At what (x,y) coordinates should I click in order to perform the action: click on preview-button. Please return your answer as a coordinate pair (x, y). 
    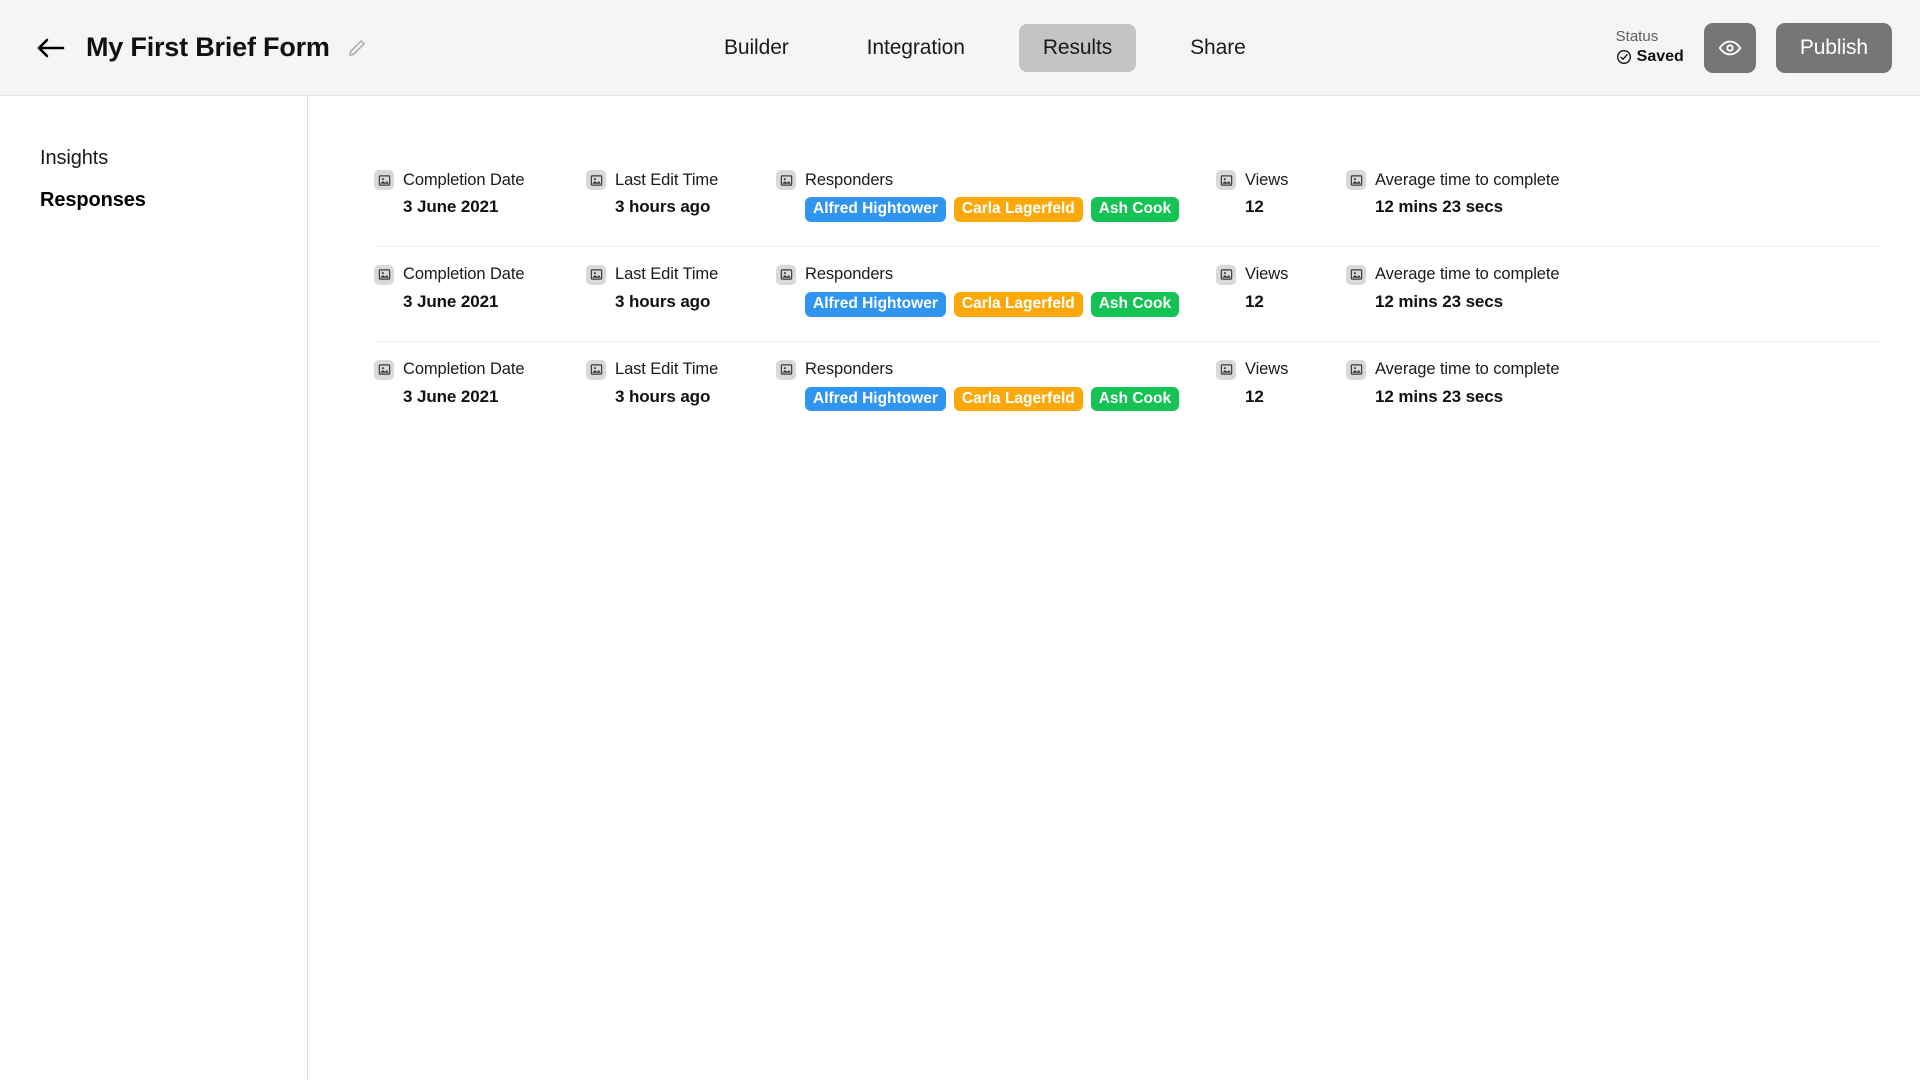
    Looking at the image, I should click on (1729, 47).